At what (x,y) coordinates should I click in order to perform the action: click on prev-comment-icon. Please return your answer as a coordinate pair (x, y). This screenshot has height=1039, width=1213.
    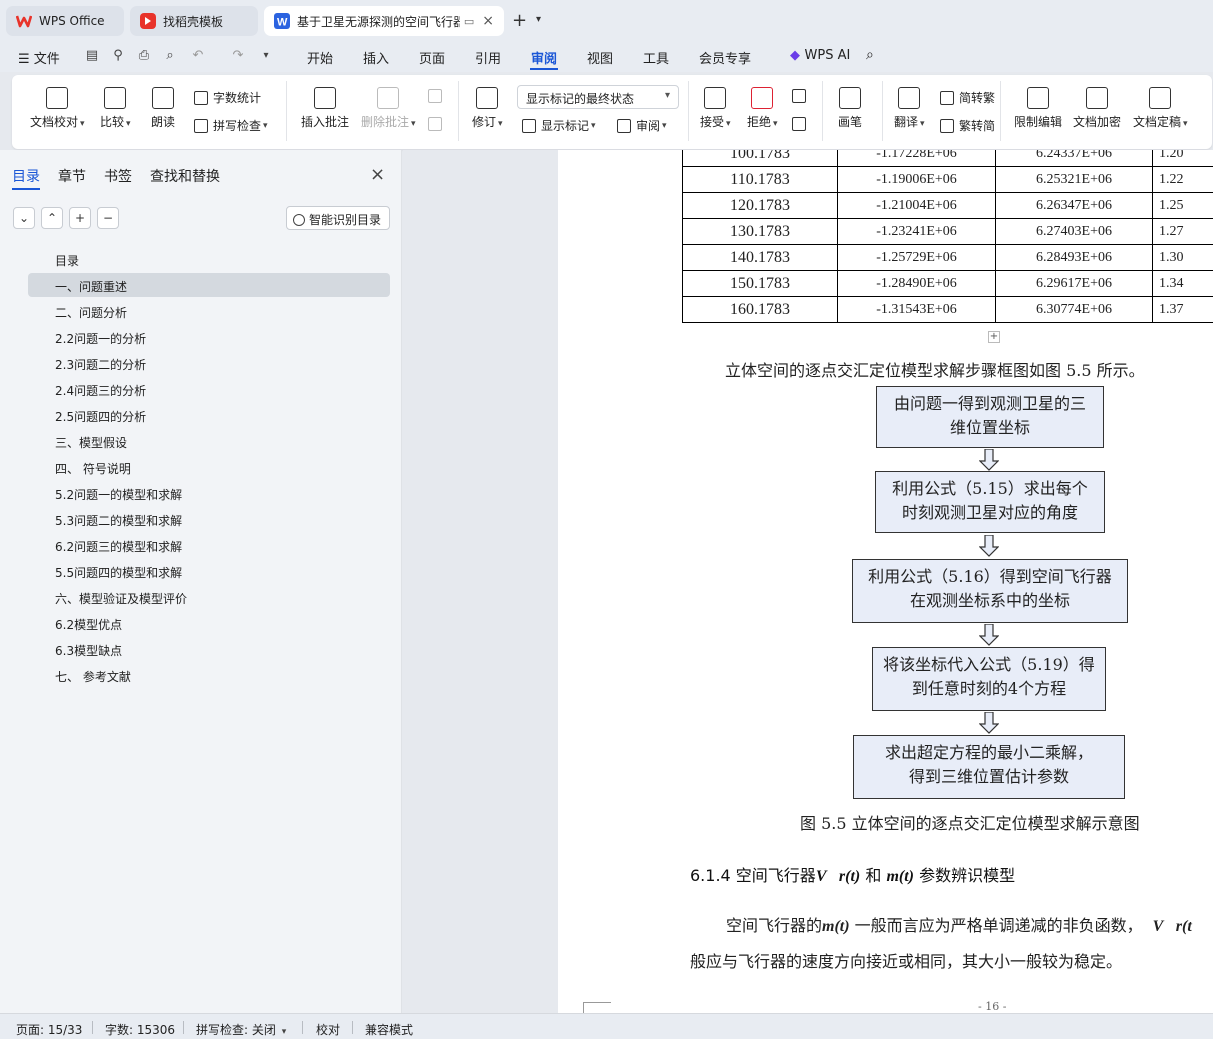
    Looking at the image, I should click on (437, 96).